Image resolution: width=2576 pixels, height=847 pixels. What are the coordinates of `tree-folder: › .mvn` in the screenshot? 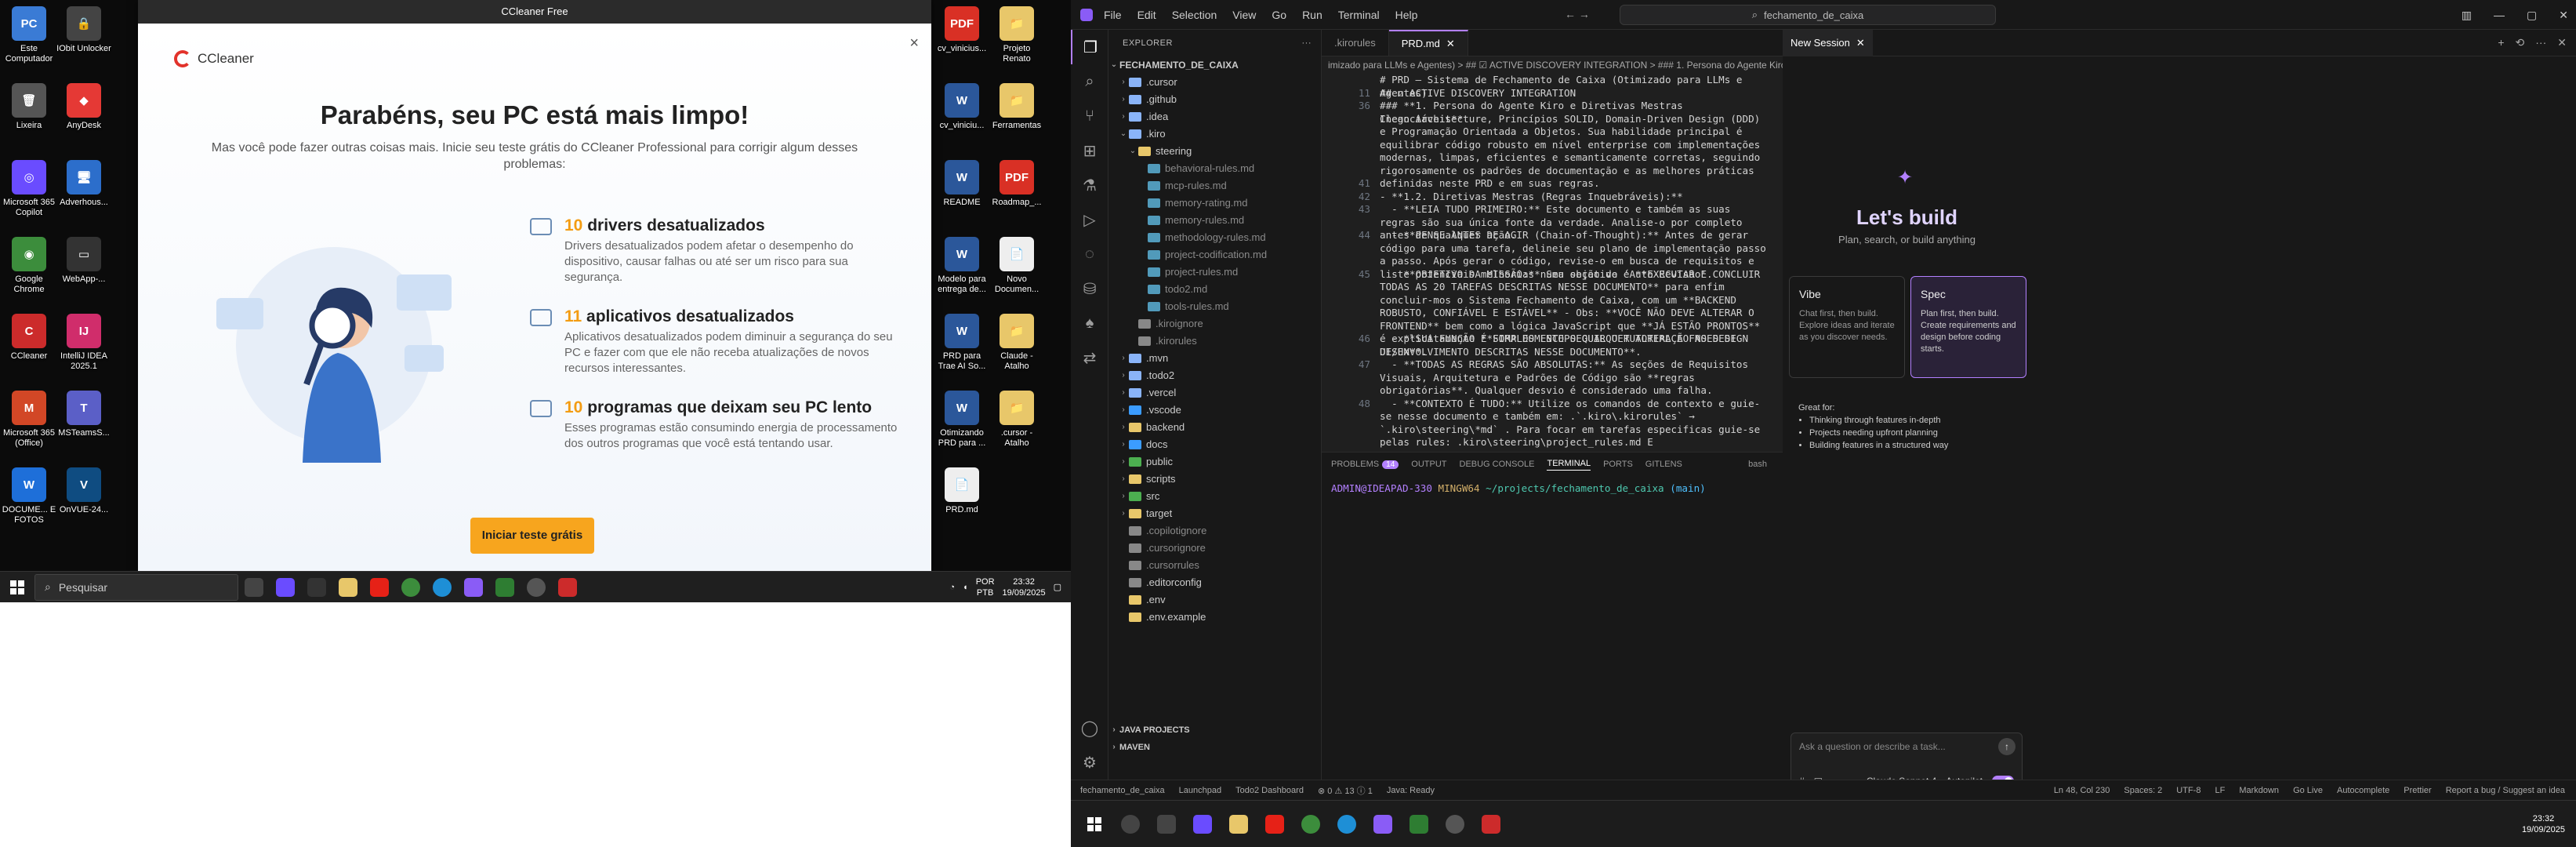 It's located at (1214, 358).